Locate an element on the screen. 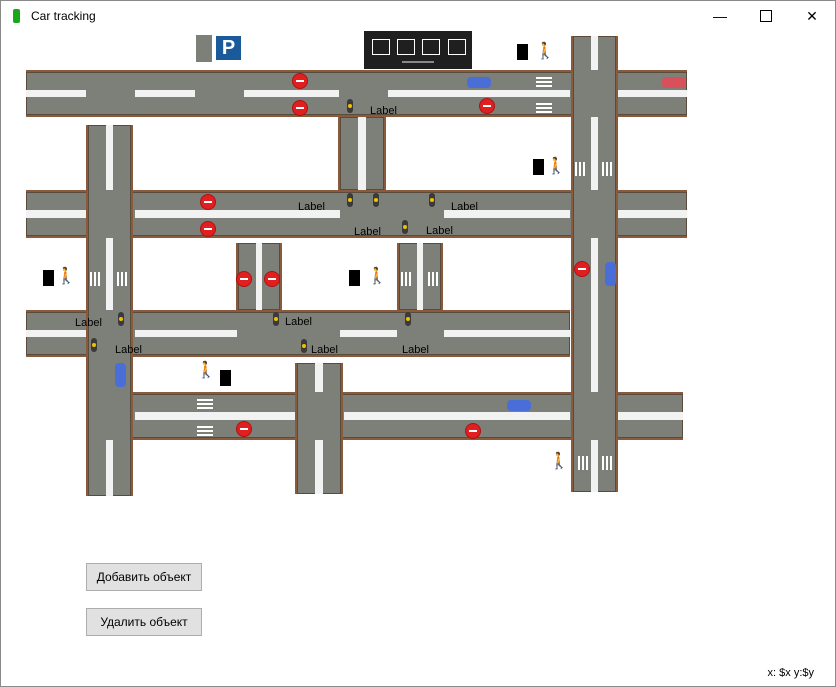 The image size is (836, 687). parking-post is located at coordinates (204, 48).